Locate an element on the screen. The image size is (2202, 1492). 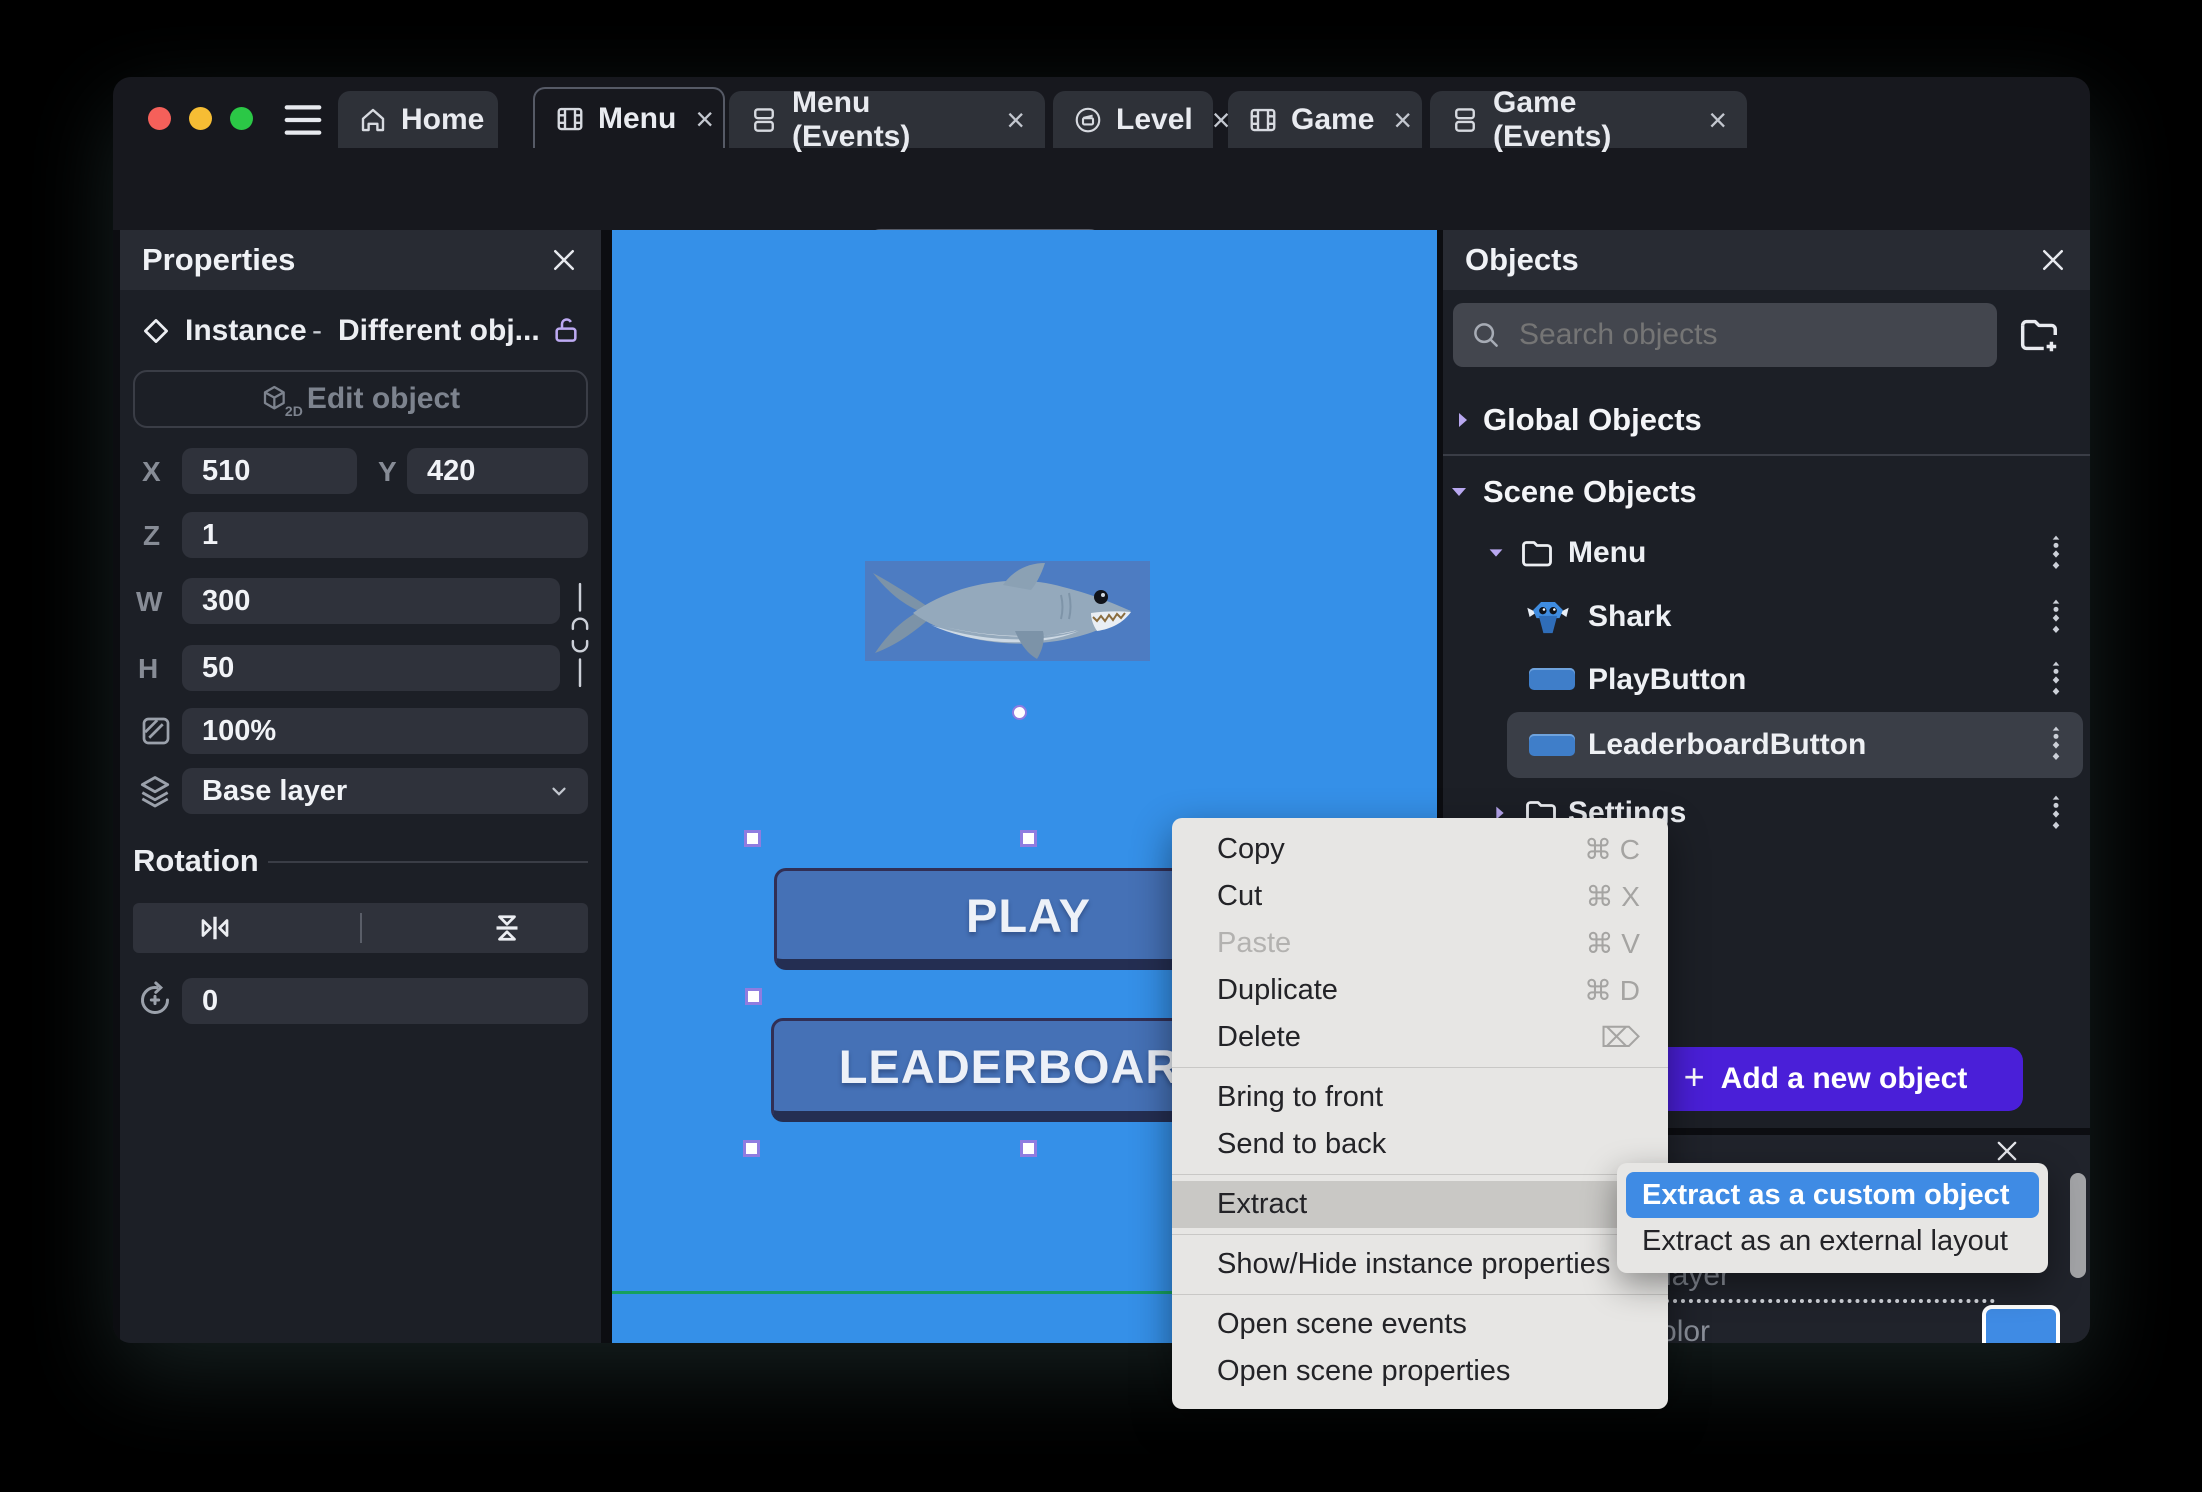
menu-item-label: Delete is located at coordinates (1259, 1037).